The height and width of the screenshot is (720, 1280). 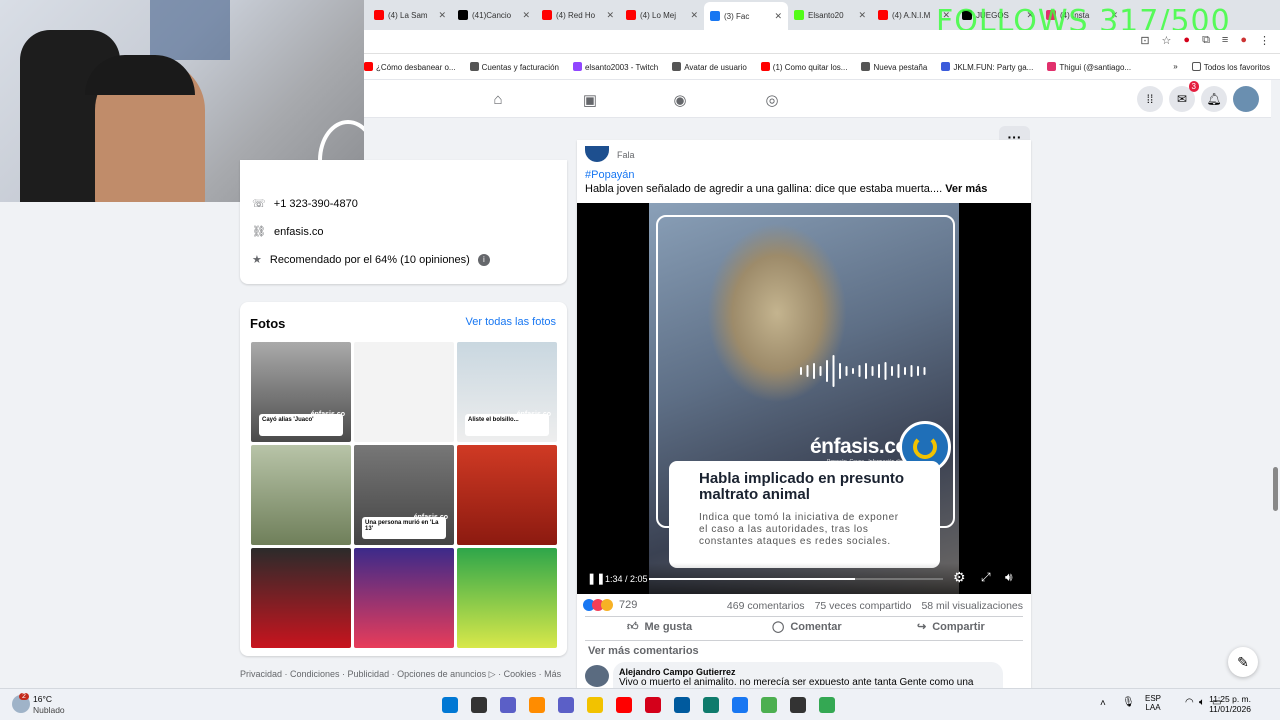 I want to click on speaker-icon: 🔈︎, so click(x=1202, y=702).